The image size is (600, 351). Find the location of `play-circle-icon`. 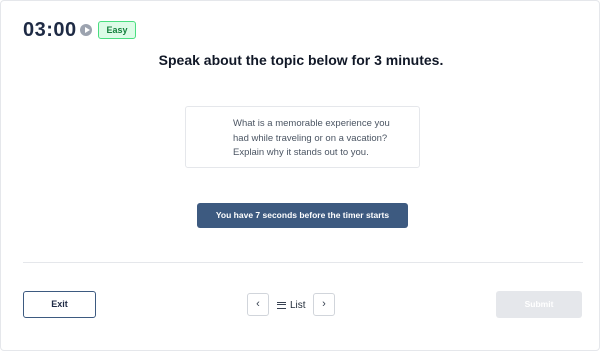

play-circle-icon is located at coordinates (86, 30).